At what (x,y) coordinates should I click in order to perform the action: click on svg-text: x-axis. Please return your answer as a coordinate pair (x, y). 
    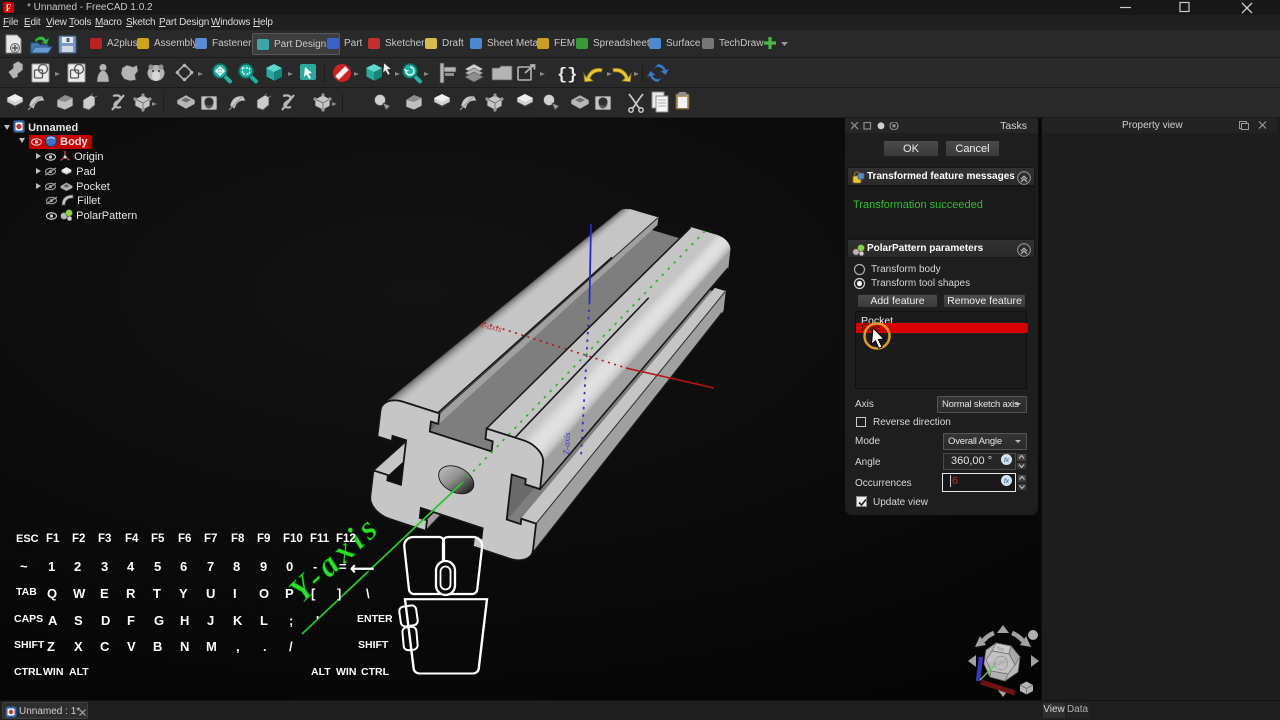
    Looking at the image, I should click on (491, 326).